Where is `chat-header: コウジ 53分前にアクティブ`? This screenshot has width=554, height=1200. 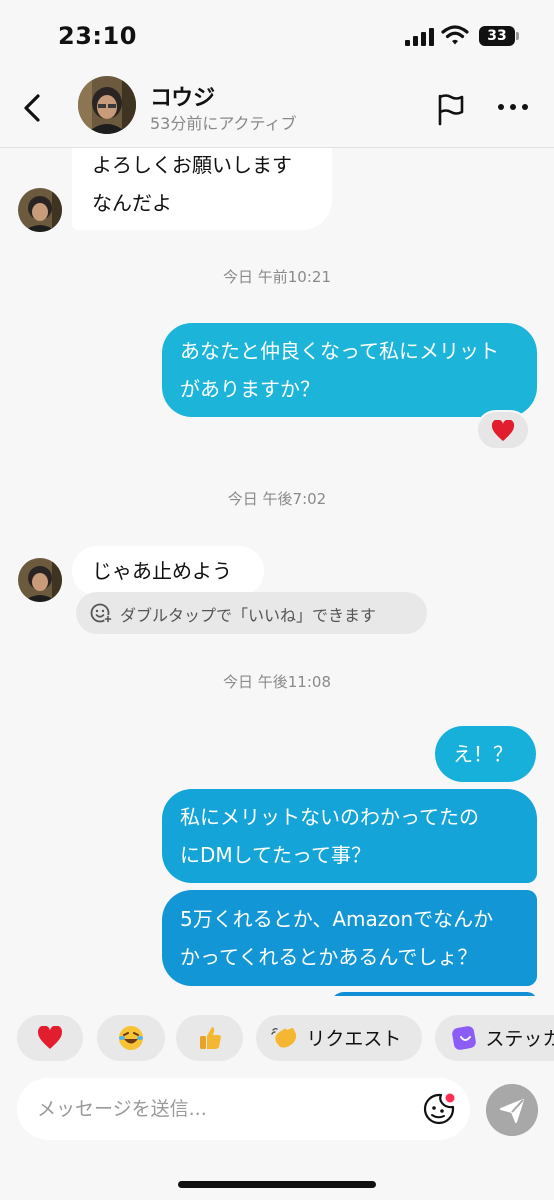 chat-header: コウジ 53分前にアクティブ is located at coordinates (277, 109).